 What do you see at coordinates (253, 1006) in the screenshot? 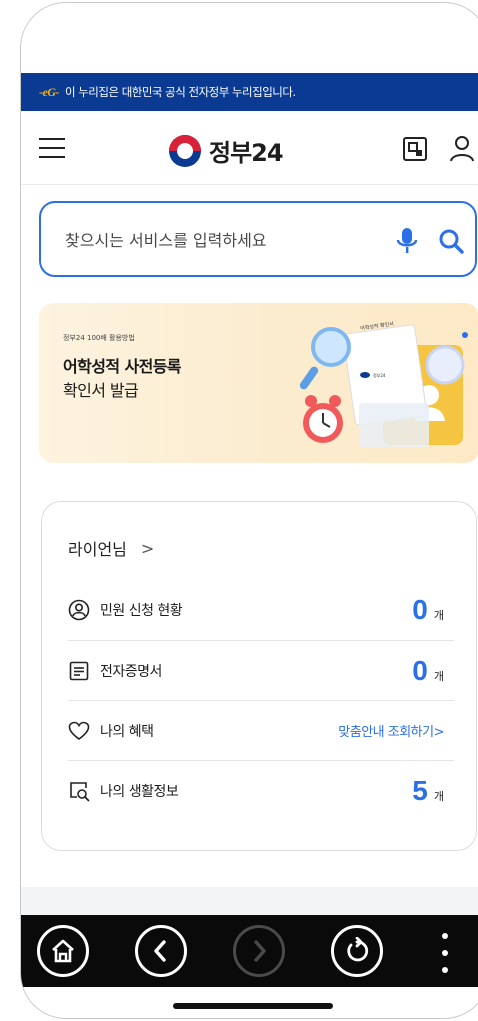
I see `home-indicator` at bounding box center [253, 1006].